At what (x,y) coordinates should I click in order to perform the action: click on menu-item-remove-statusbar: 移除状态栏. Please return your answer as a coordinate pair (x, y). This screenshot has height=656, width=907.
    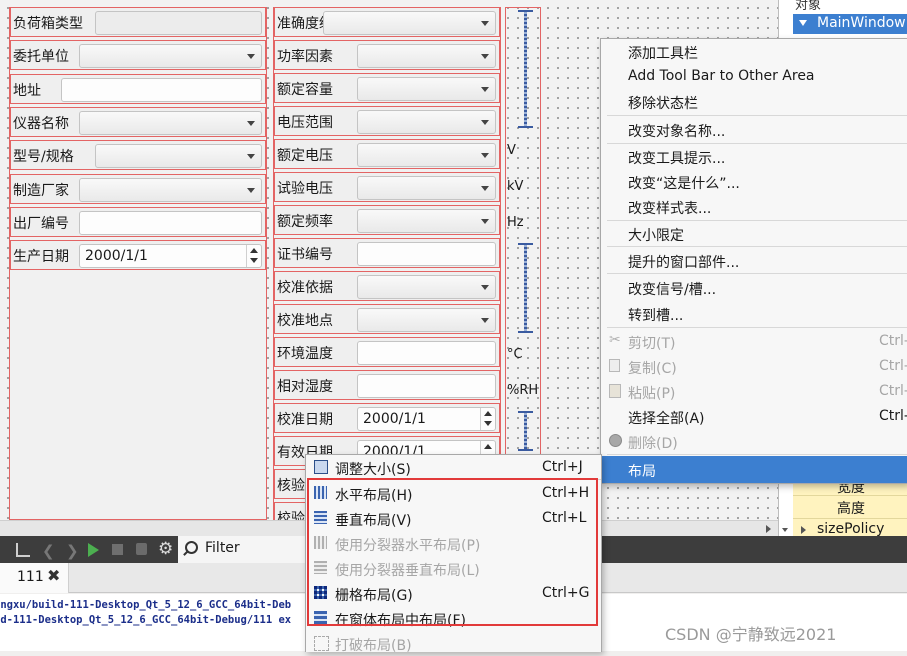
    Looking at the image, I should click on (754, 101).